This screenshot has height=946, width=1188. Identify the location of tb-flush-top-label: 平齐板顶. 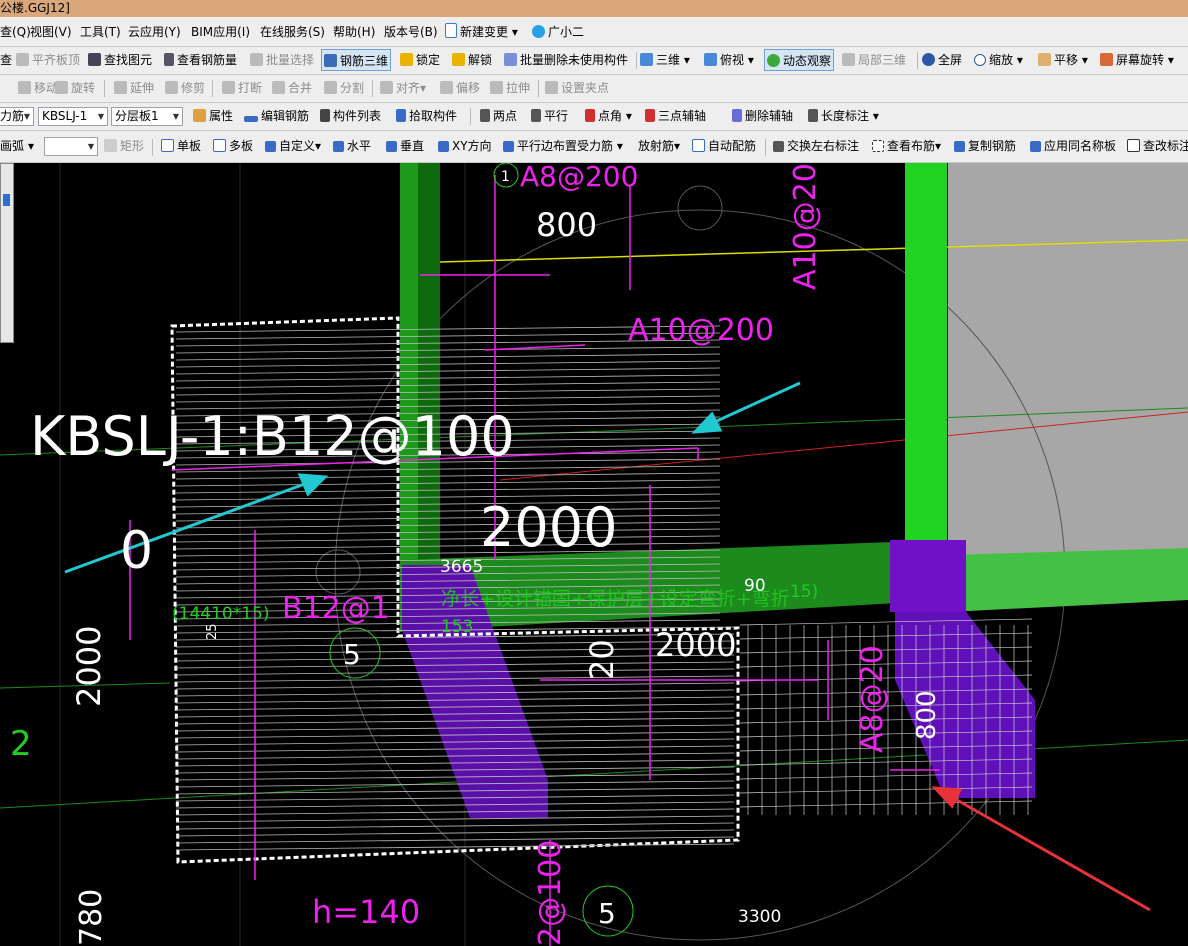
(56, 60).